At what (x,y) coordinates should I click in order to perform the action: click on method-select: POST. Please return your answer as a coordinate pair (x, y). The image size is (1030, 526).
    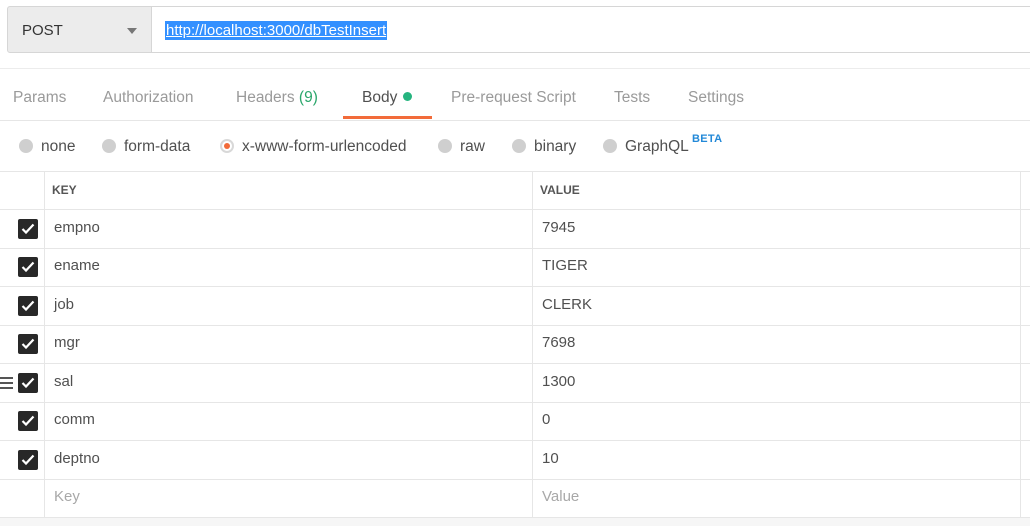
    Looking at the image, I should click on (79, 29).